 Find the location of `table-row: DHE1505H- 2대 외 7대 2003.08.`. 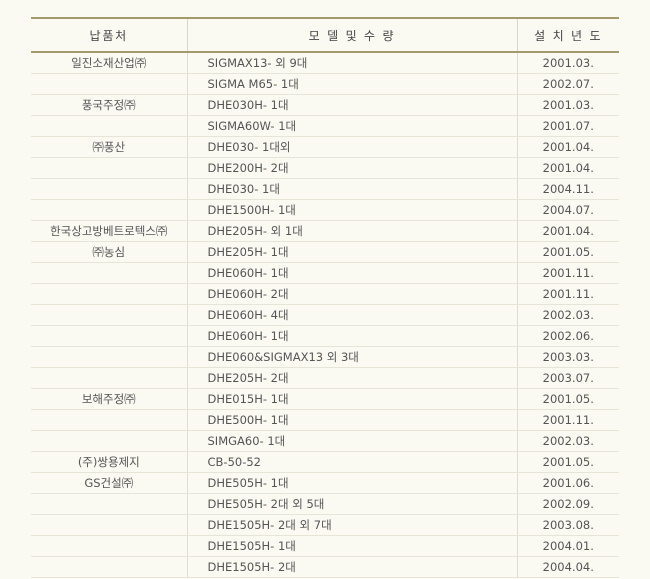

table-row: DHE1505H- 2대 외 7대 2003.08. is located at coordinates (325, 525).